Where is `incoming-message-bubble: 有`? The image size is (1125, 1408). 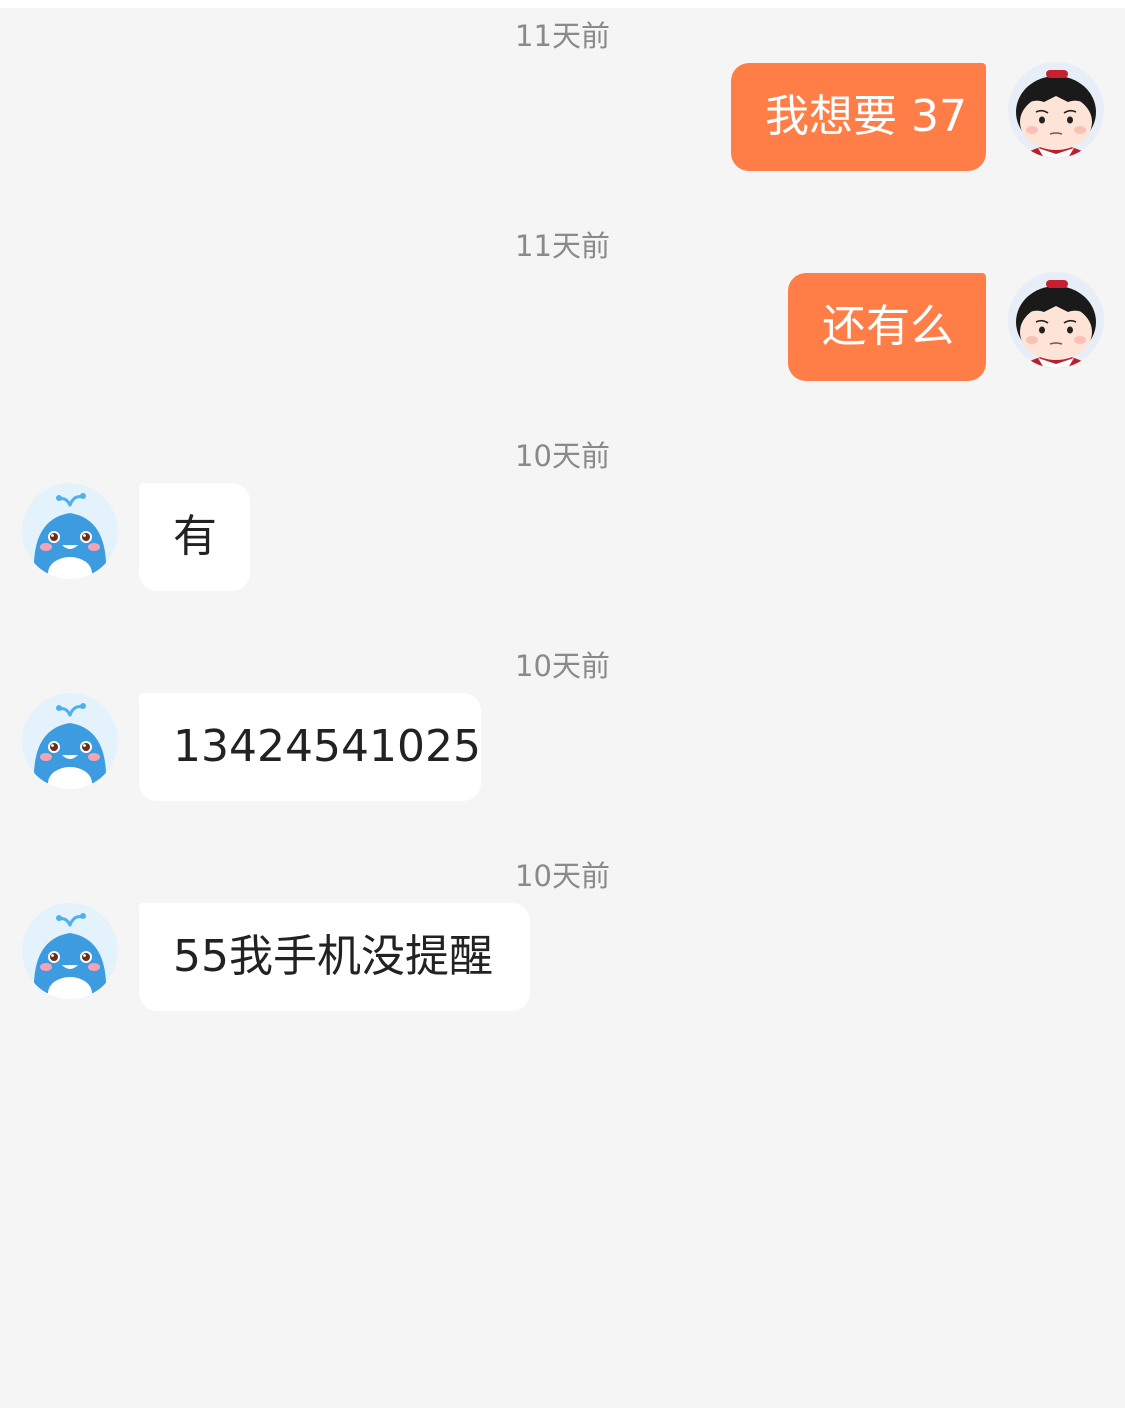
incoming-message-bubble: 有 is located at coordinates (194, 537).